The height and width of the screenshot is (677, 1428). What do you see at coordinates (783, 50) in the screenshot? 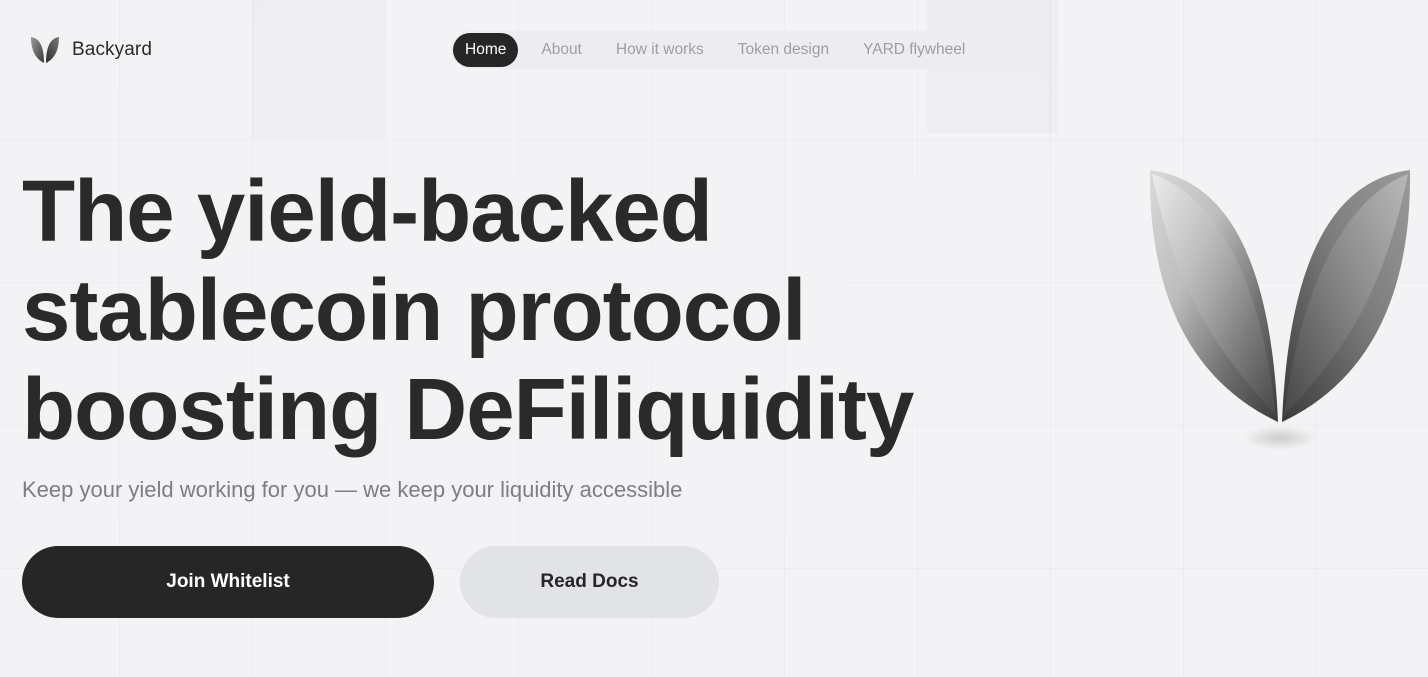
I see `nav-item-token-design: Token design` at bounding box center [783, 50].